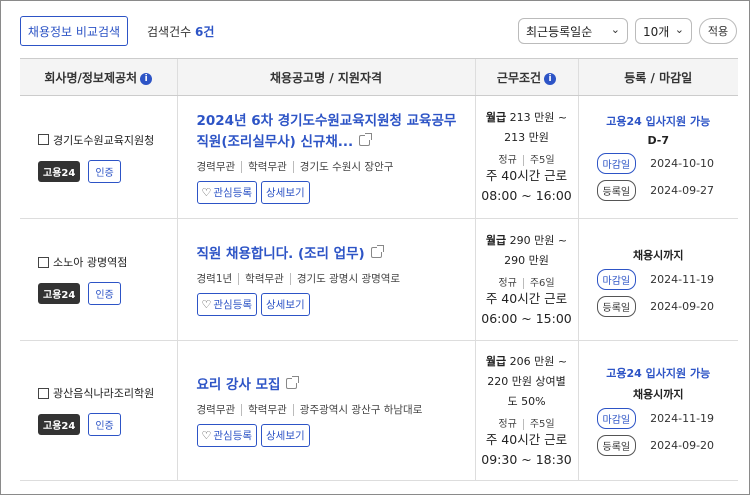 Image resolution: width=750 pixels, height=495 pixels. I want to click on header-job-label: 채용공고명 / 지원자격, so click(326, 77).